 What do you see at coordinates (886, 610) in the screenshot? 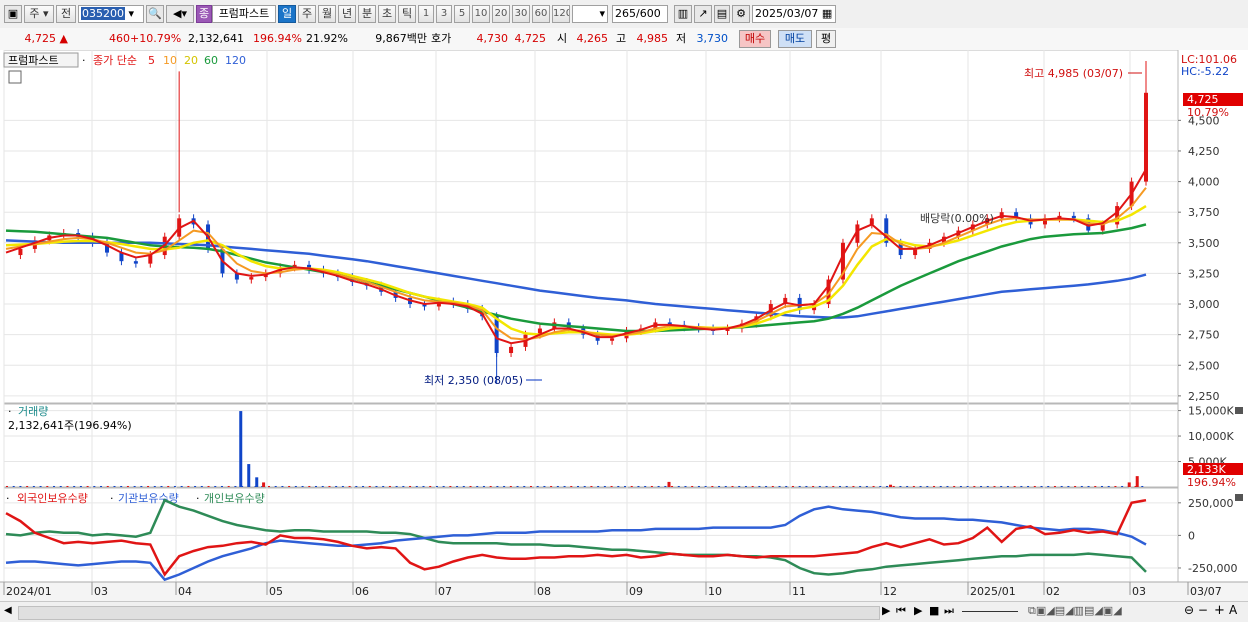
I see `play-icon: ▶` at bounding box center [886, 610].